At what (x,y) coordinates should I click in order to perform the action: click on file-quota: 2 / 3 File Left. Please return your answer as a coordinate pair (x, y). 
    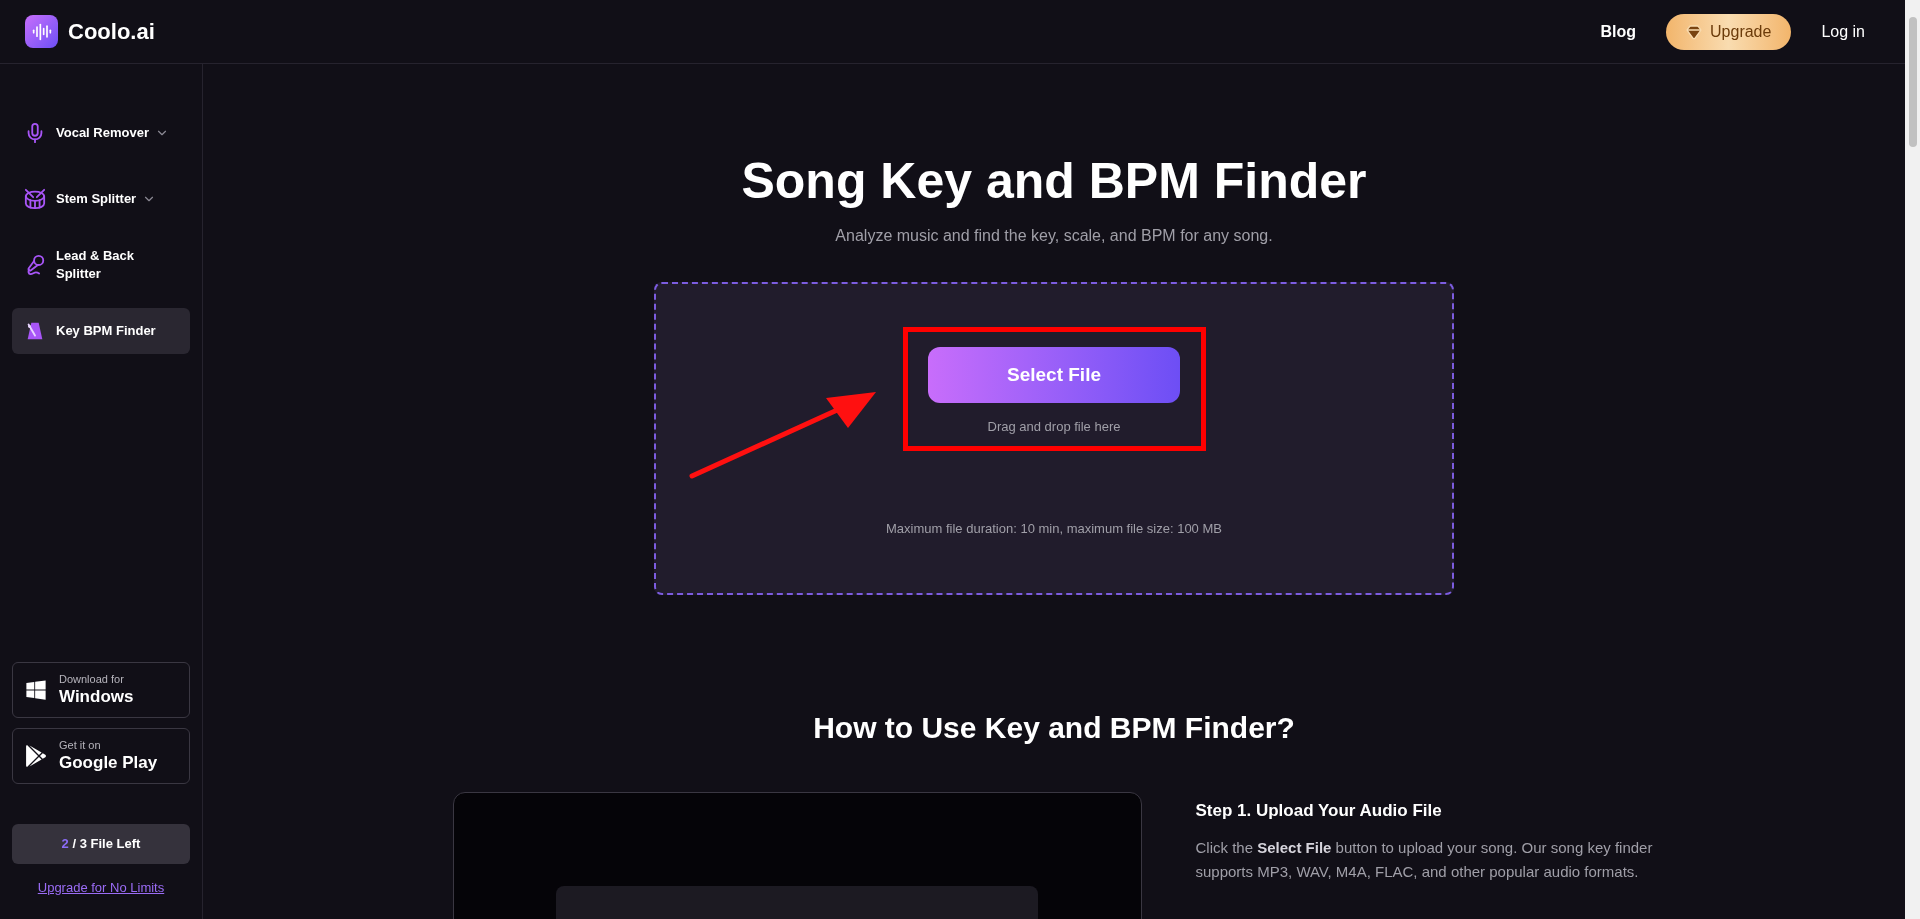
    Looking at the image, I should click on (101, 843).